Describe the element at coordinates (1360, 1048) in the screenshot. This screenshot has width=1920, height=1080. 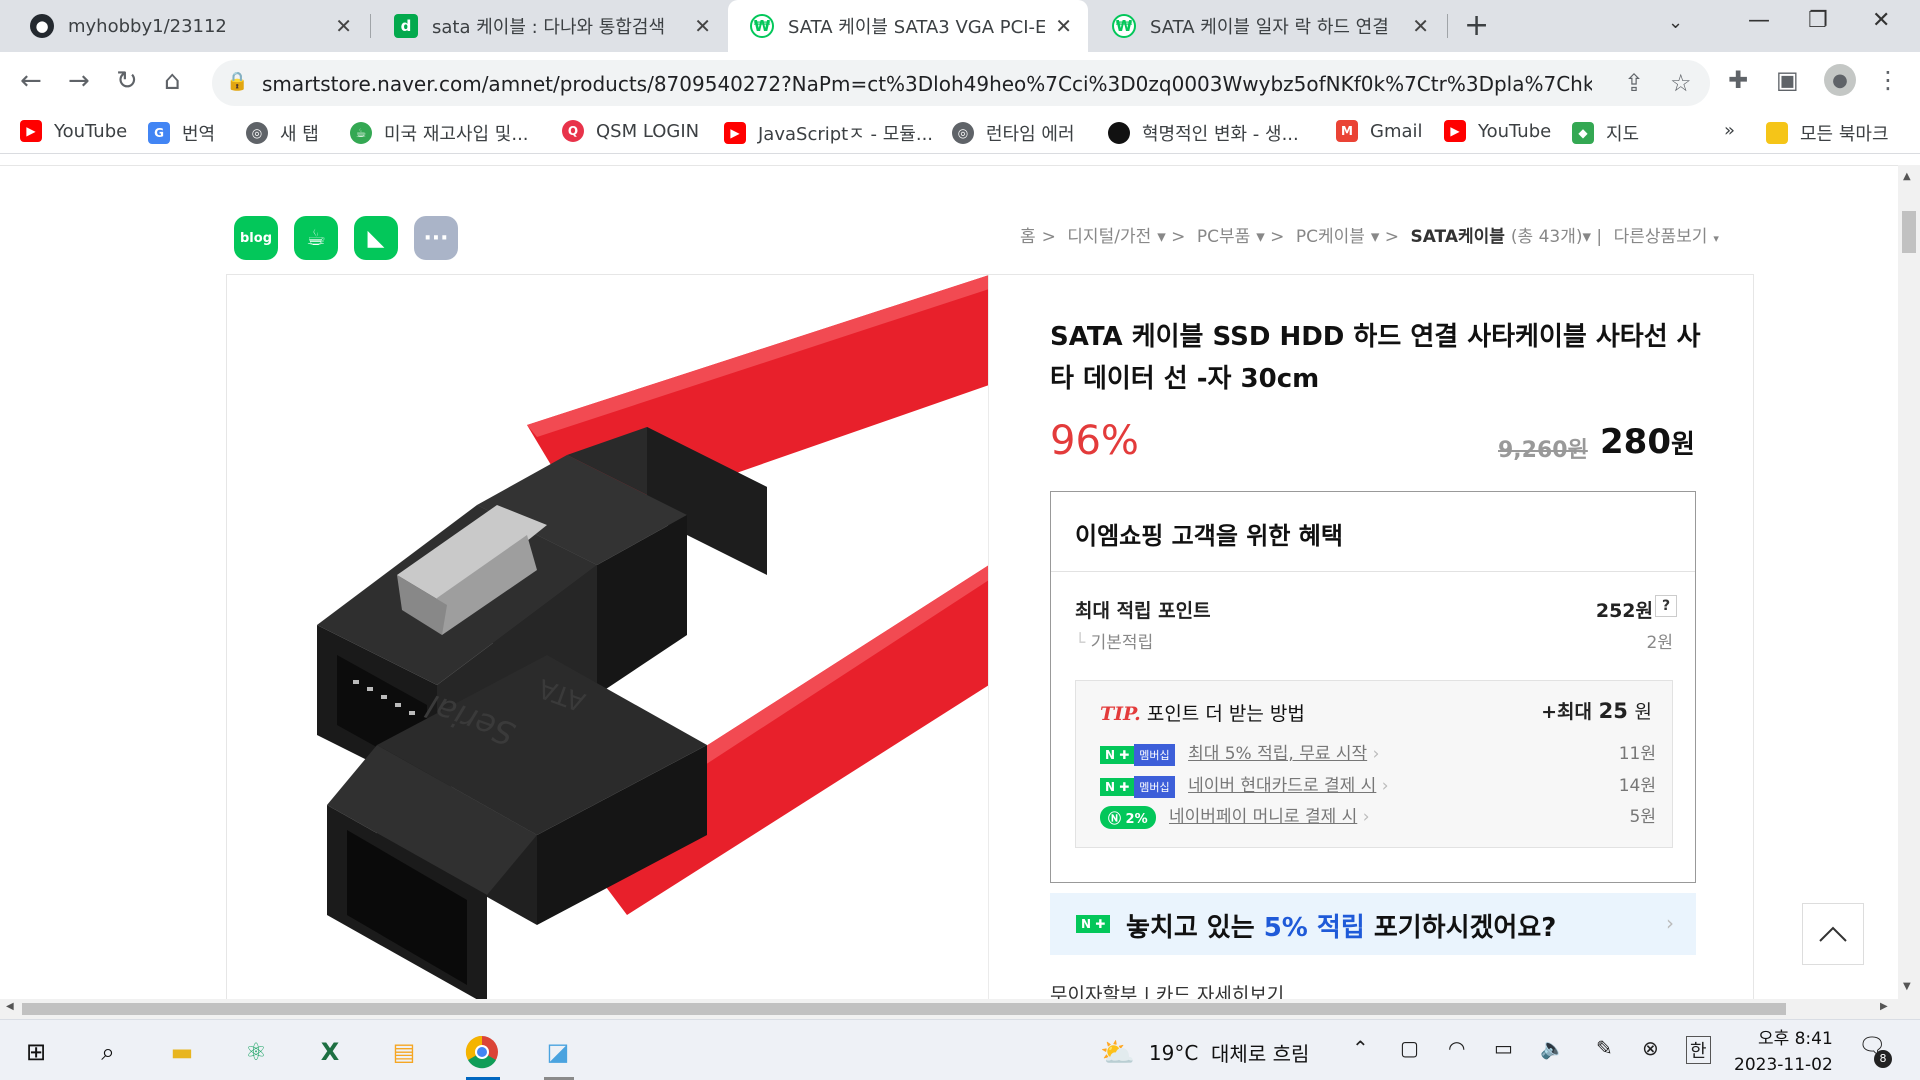
I see `chevron-up-icon: ⌃` at that location.